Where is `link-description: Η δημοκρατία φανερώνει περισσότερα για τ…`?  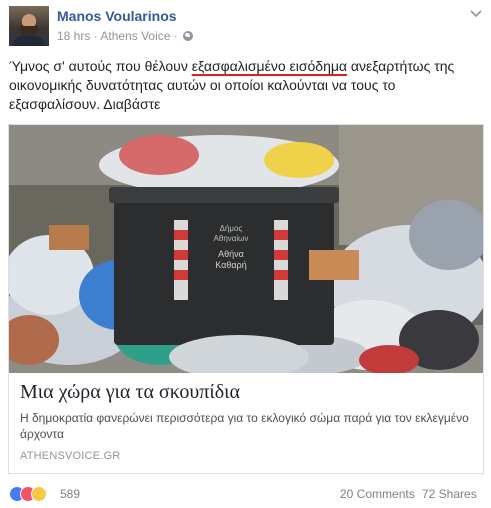
link-description: Η δημοκρατία φανερώνει περισσότερα για τ… is located at coordinates (244, 426).